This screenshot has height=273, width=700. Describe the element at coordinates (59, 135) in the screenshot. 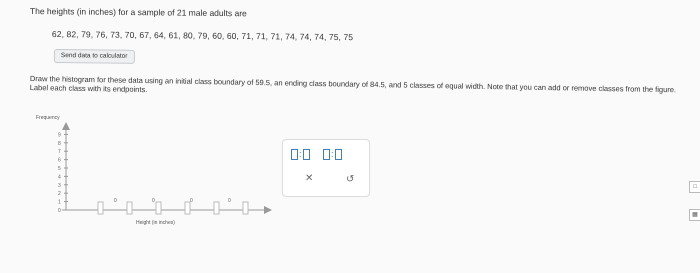

I see `y-tick-label: 9` at that location.